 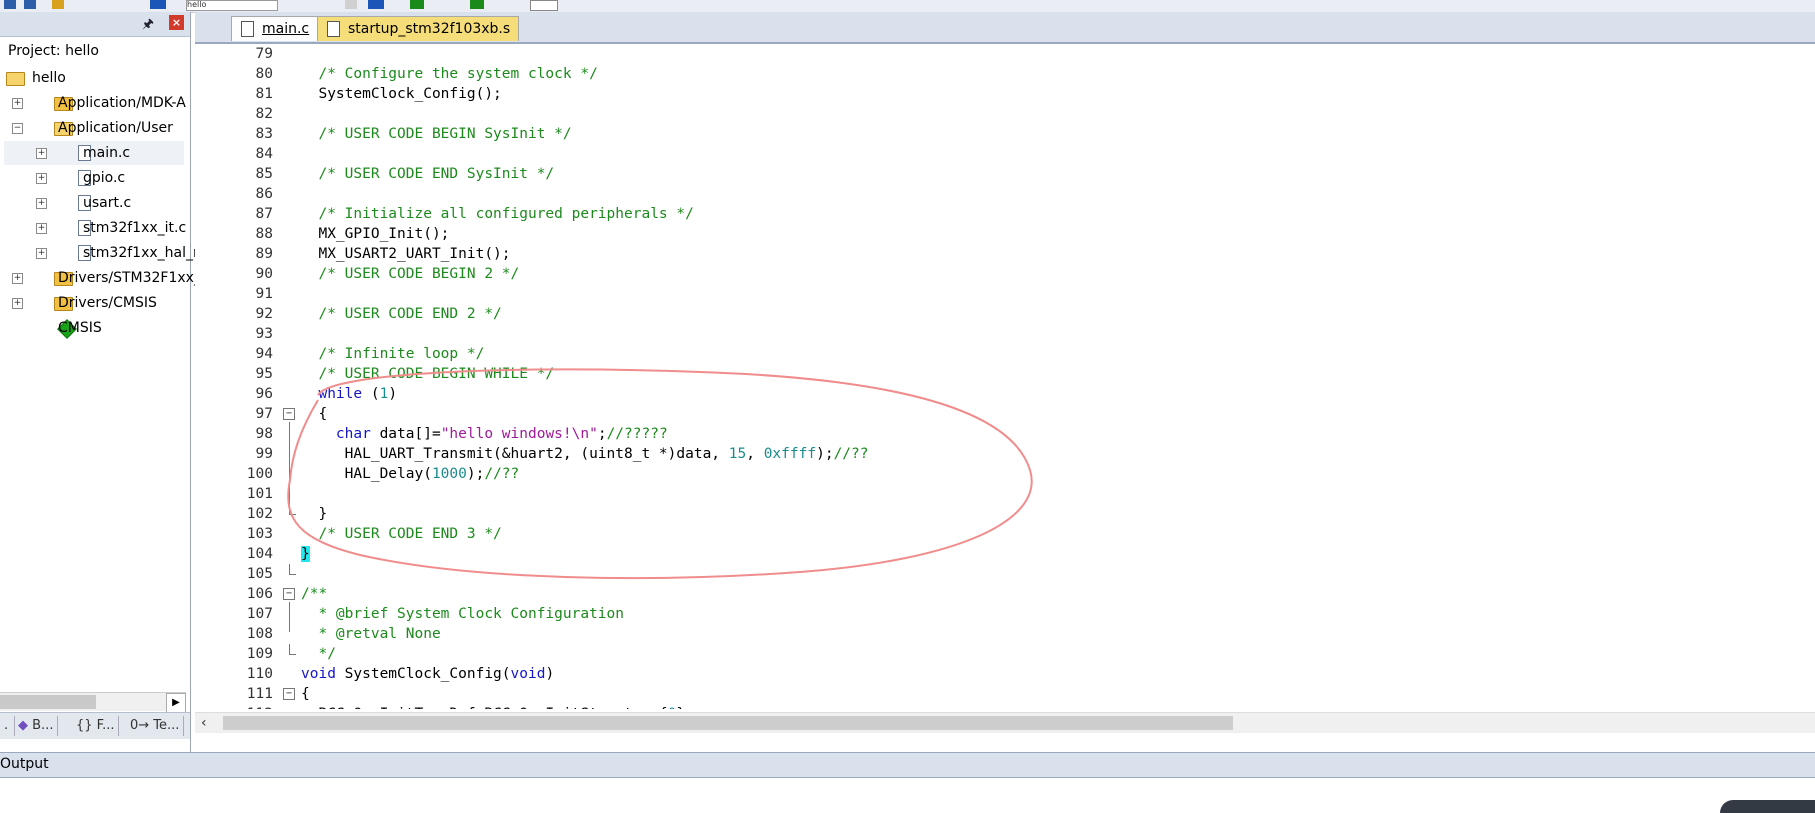 I want to click on close-icon: ×, so click(x=176, y=22).